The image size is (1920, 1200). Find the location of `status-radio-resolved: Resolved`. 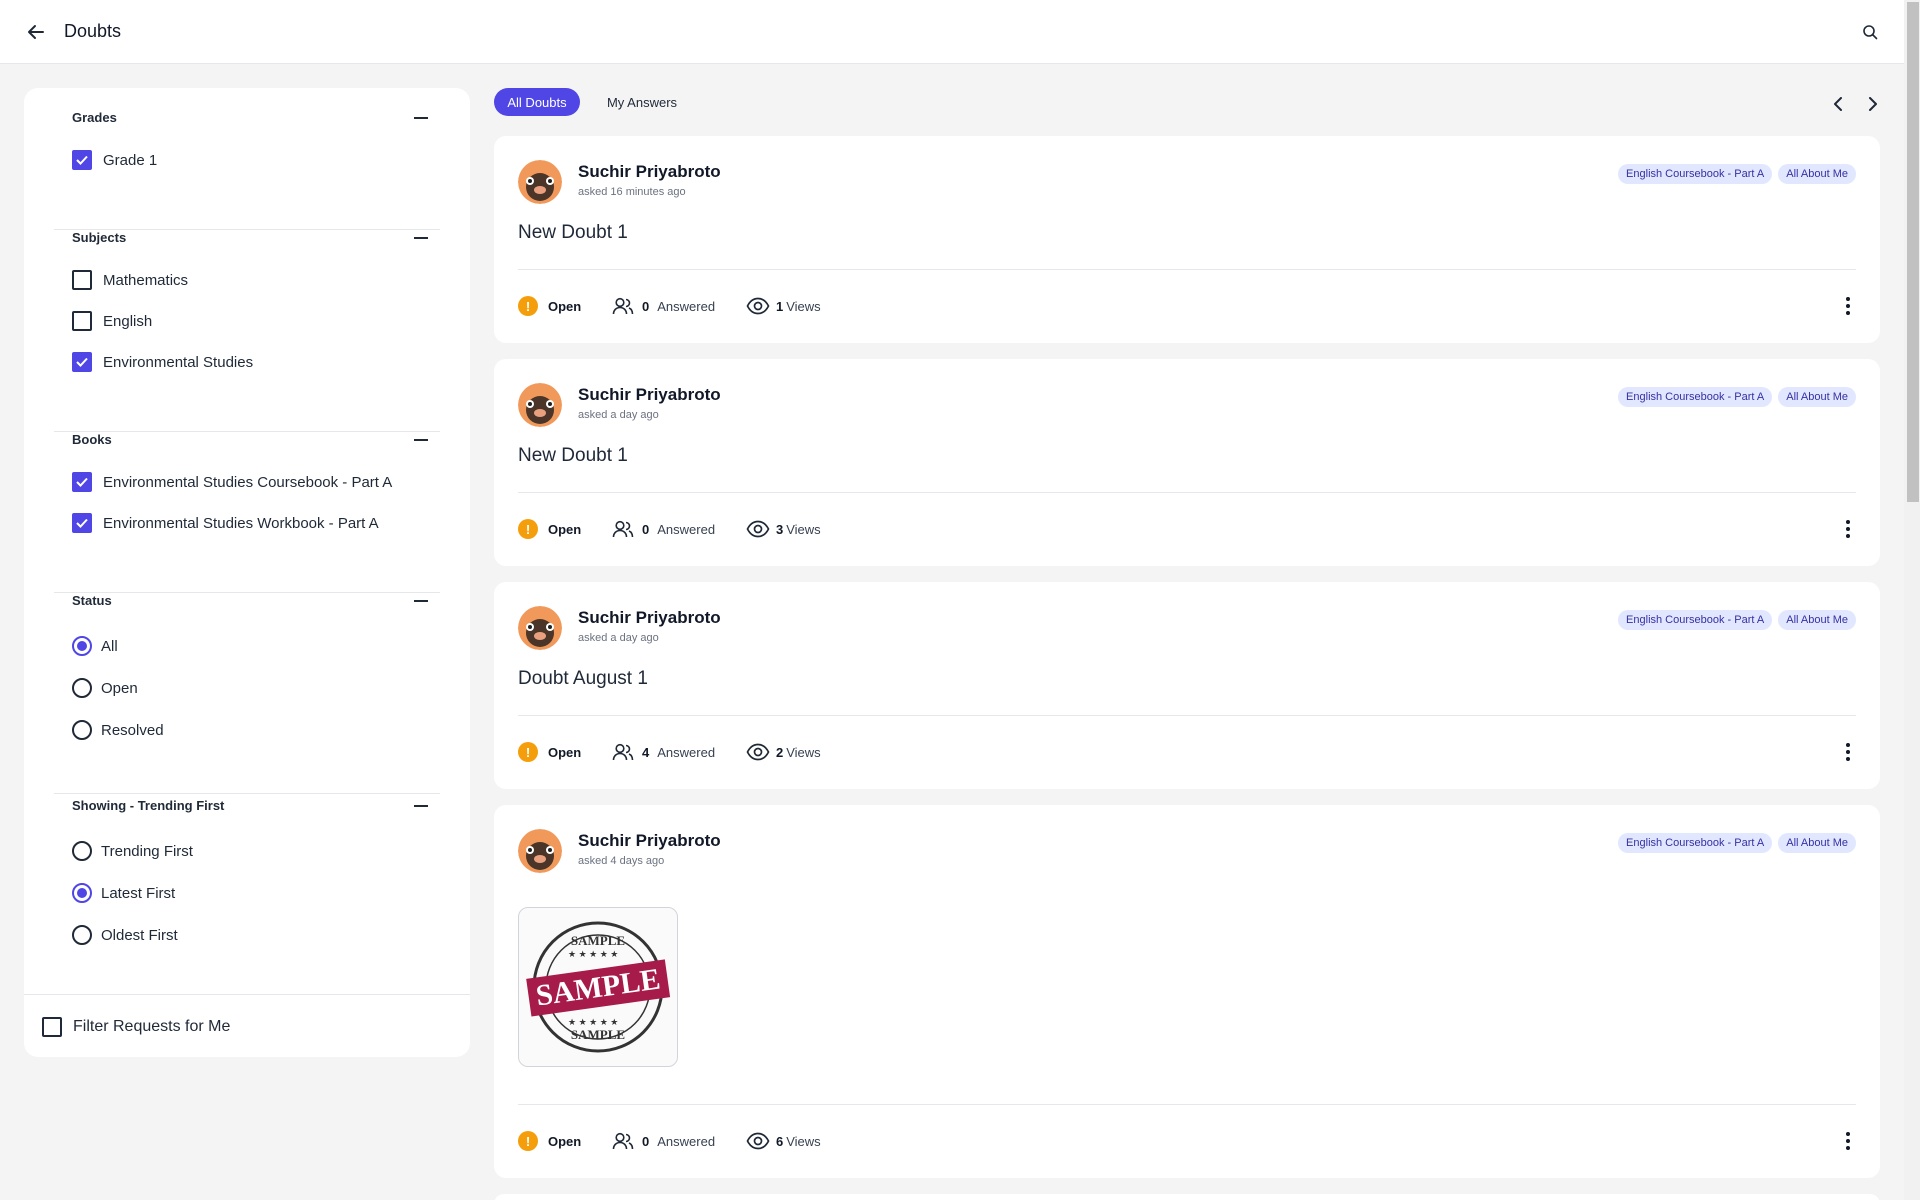

status-radio-resolved: Resolved is located at coordinates (118, 730).